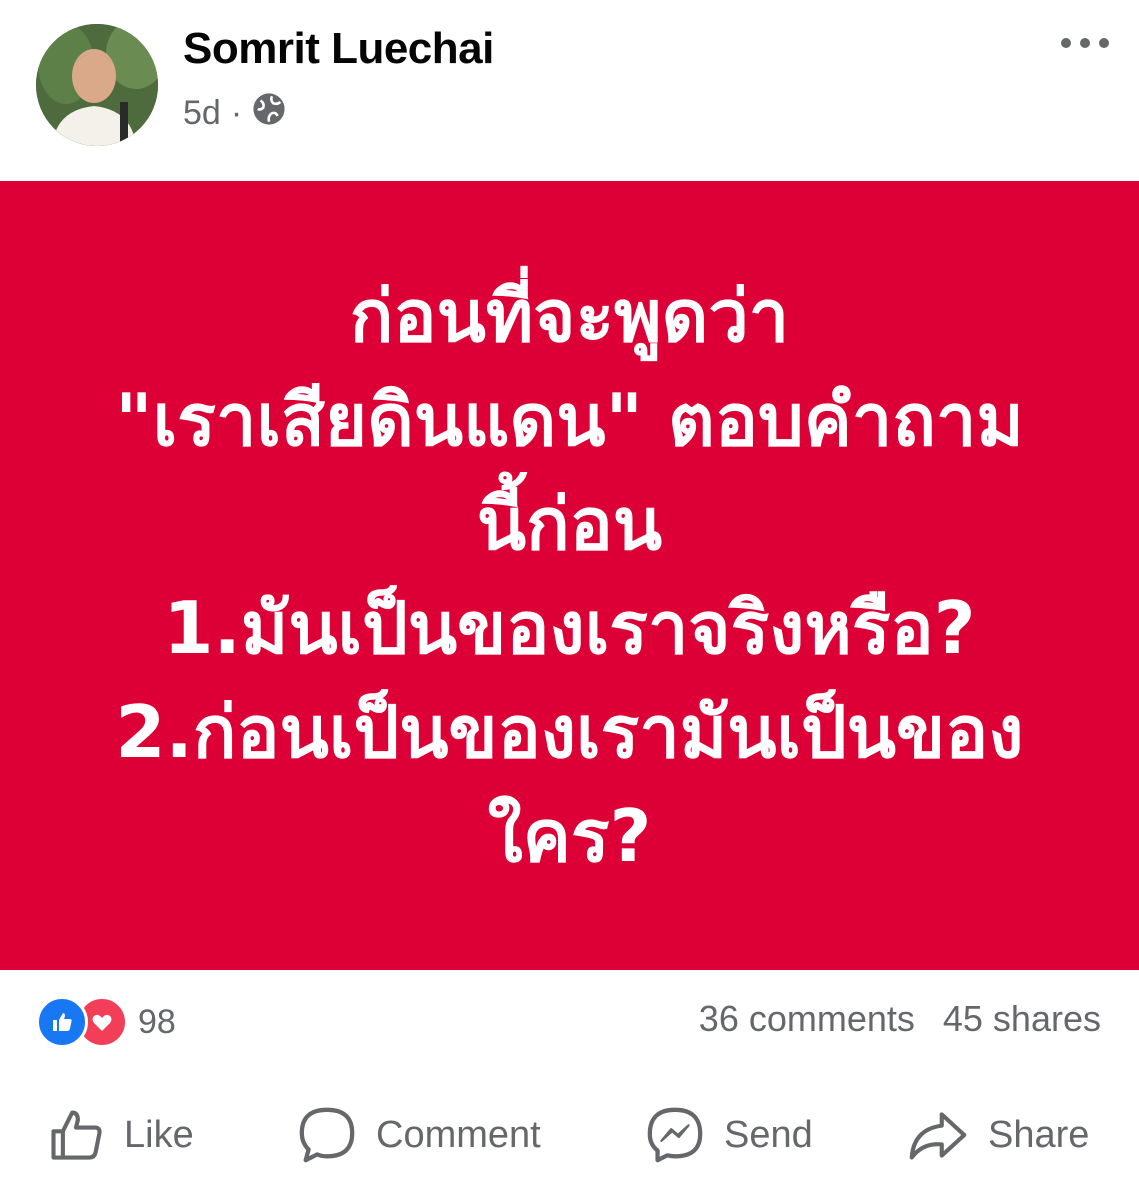 The height and width of the screenshot is (1200, 1139). What do you see at coordinates (458, 1134) in the screenshot?
I see `comment-label: Comment` at bounding box center [458, 1134].